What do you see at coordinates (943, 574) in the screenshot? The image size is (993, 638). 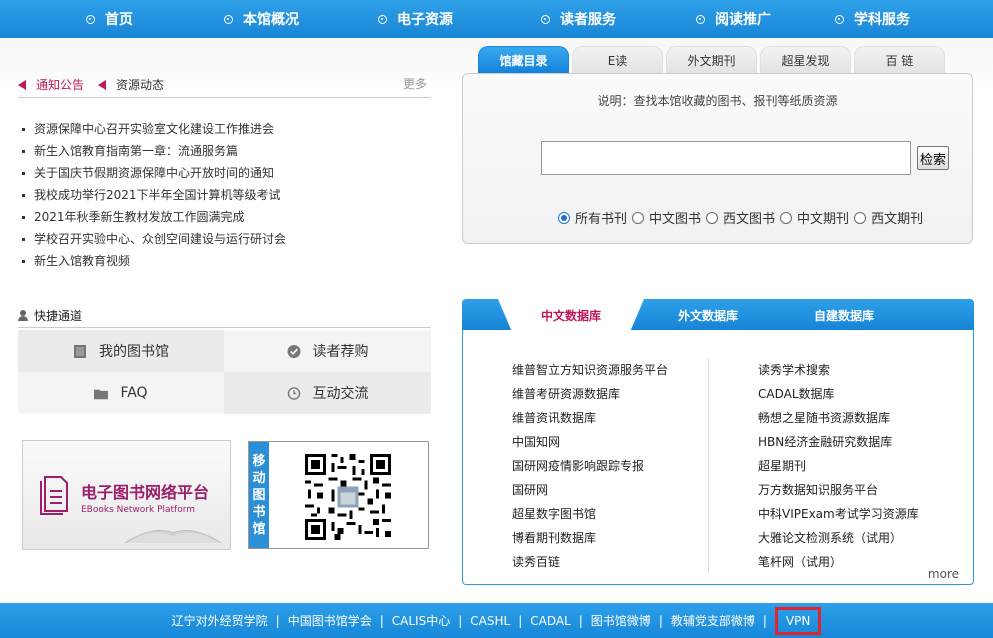 I see `database-more-link: more` at bounding box center [943, 574].